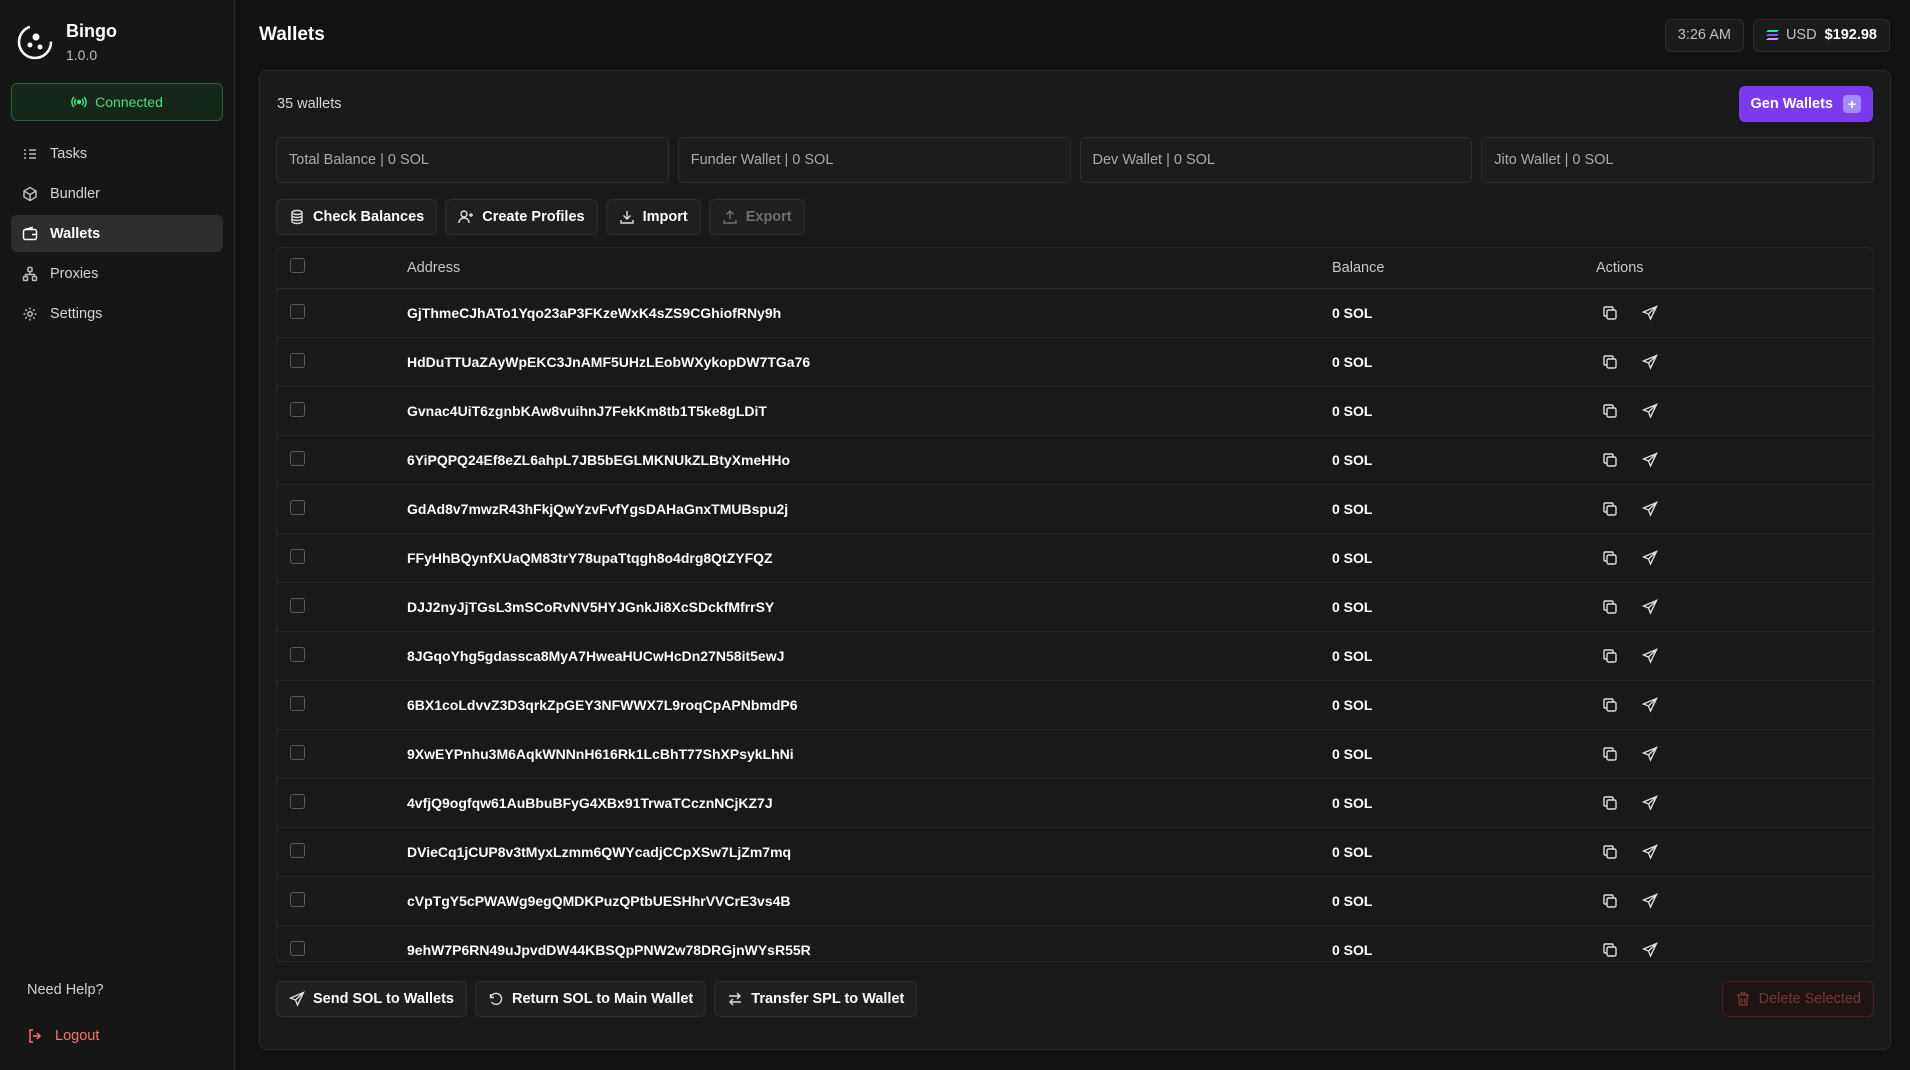 This screenshot has width=1910, height=1070. What do you see at coordinates (1797, 999) in the screenshot?
I see `delete-selected-button: Delete Selected` at bounding box center [1797, 999].